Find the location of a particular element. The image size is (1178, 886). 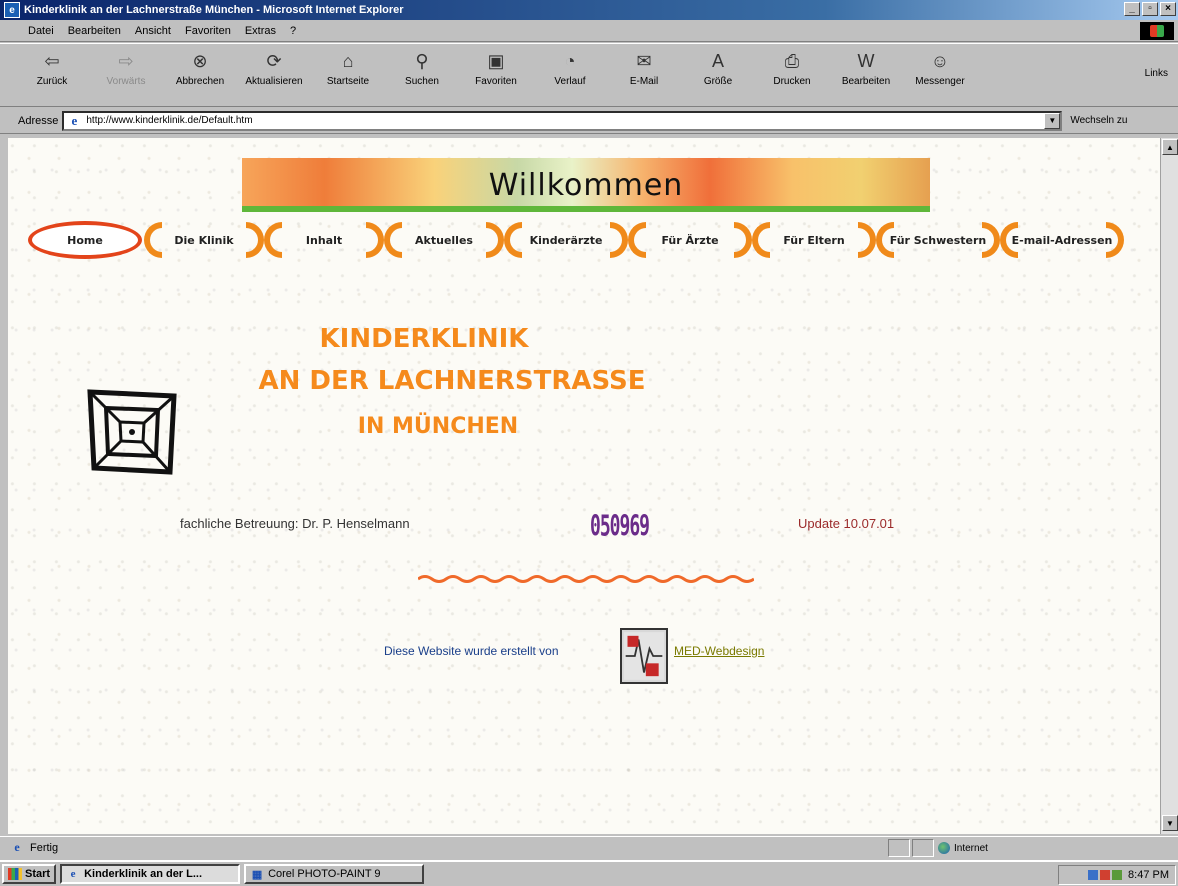

nav-fuer-eltern: Für Eltern is located at coordinates (814, 240).